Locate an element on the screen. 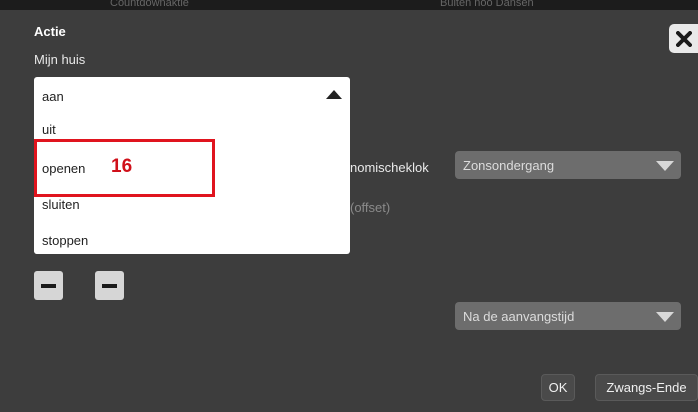  astro-event-value: Zonsondergang is located at coordinates (509, 165).